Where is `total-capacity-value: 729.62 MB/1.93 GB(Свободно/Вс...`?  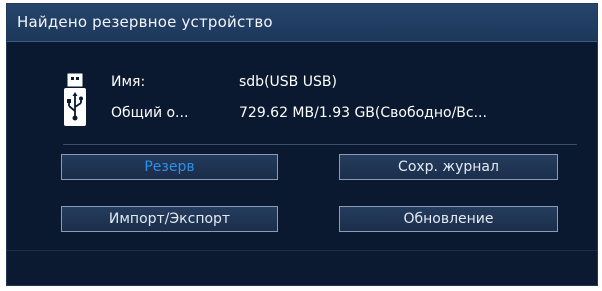
total-capacity-value: 729.62 MB/1.93 GB(Свободно/Вс... is located at coordinates (363, 113).